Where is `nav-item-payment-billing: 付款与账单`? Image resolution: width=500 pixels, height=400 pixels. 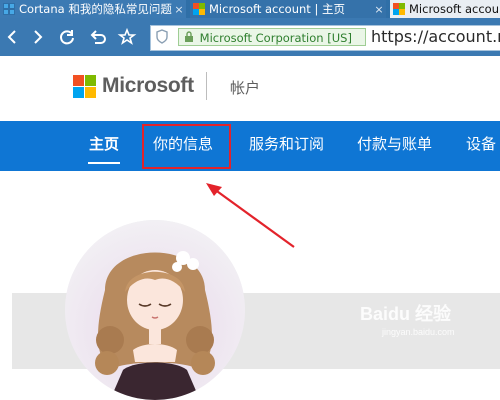
nav-item-payment-billing: 付款与账单 is located at coordinates (394, 146).